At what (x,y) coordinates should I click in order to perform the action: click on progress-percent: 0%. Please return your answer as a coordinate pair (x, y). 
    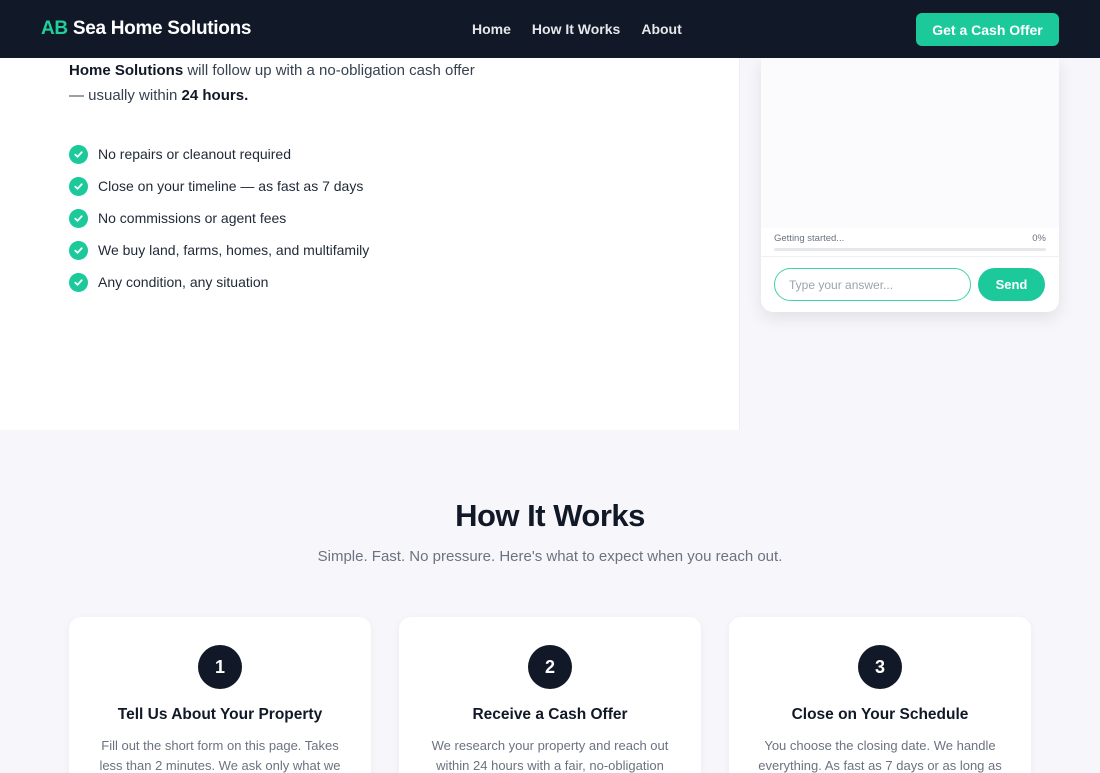
    Looking at the image, I should click on (1039, 238).